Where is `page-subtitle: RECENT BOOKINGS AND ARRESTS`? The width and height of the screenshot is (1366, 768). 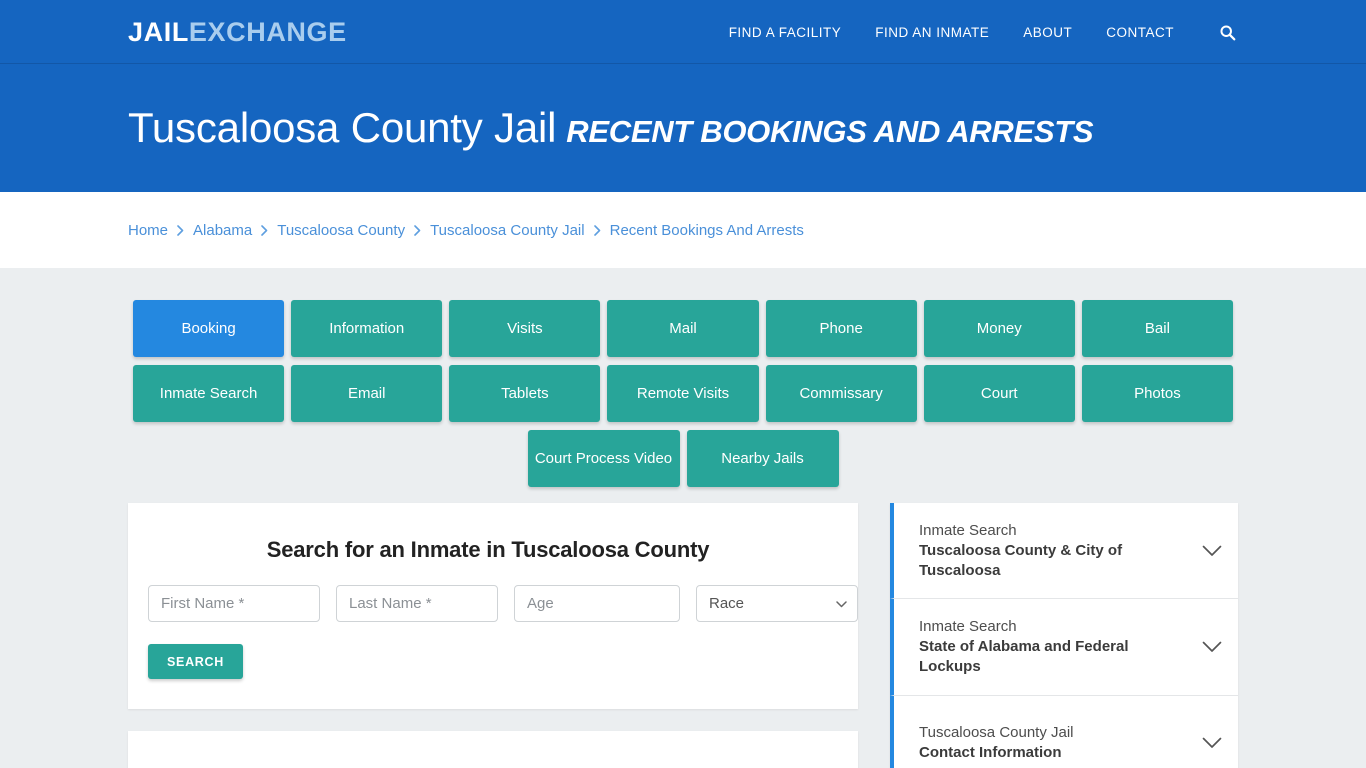
page-subtitle: RECENT BOOKINGS AND ARRESTS is located at coordinates (830, 131).